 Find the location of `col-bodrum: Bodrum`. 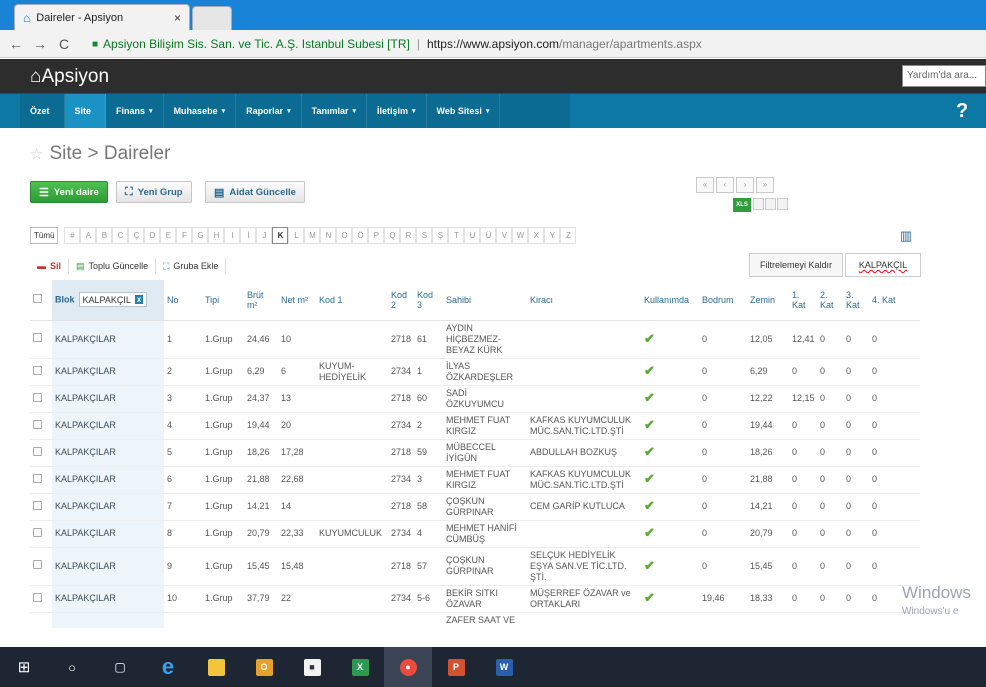

col-bodrum: Bodrum is located at coordinates (723, 300).